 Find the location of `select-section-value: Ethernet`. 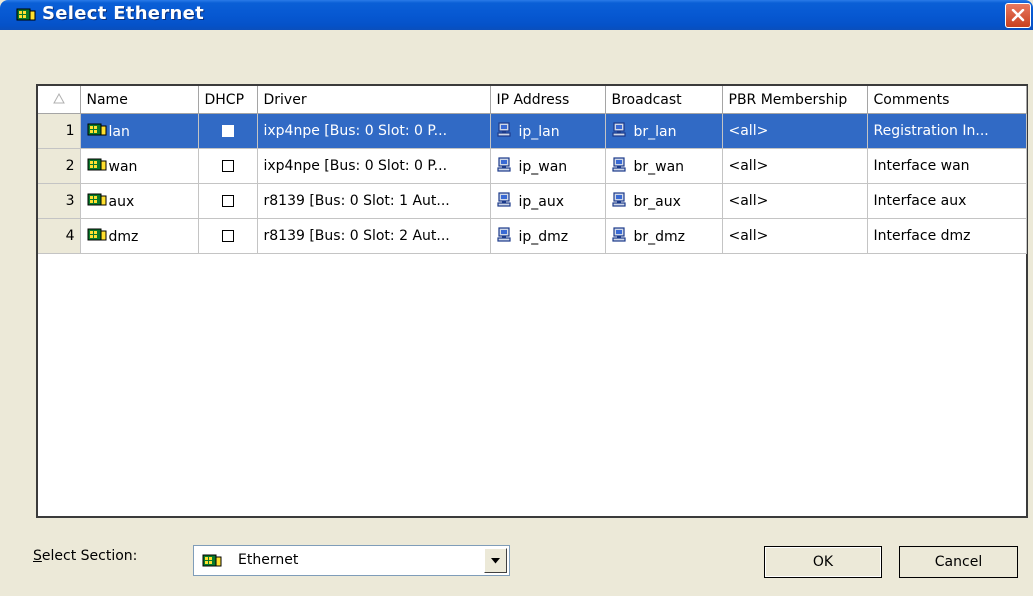

select-section-value: Ethernet is located at coordinates (268, 560).